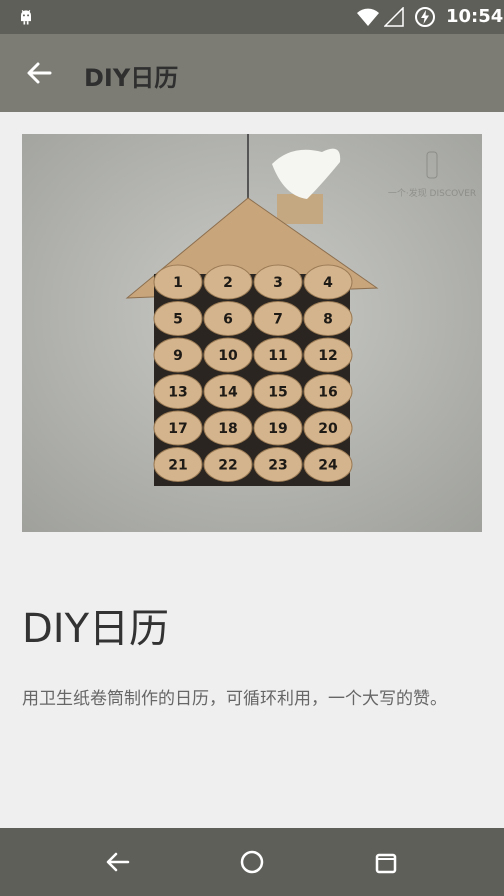 Image resolution: width=504 pixels, height=896 pixels. Describe the element at coordinates (228, 320) in the screenshot. I see `calendar-day-number: 6` at that location.